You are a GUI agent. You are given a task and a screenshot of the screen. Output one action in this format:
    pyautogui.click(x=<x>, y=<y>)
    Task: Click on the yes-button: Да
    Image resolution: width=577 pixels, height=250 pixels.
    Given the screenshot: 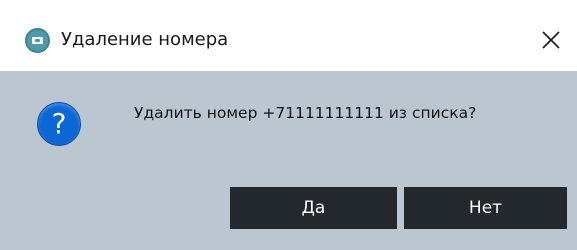 What is the action you would take?
    pyautogui.click(x=313, y=208)
    